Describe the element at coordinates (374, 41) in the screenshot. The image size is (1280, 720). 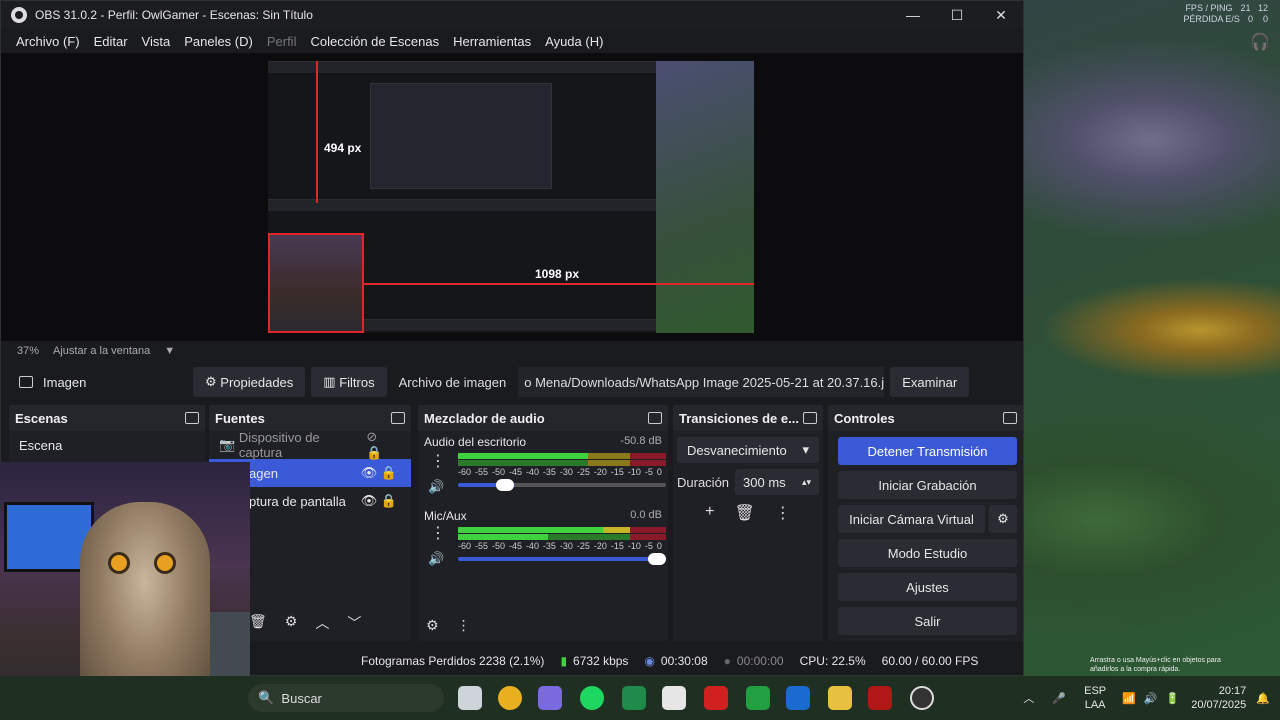
I see `menu-coleccion-escenas: Colección de Escenas` at that location.